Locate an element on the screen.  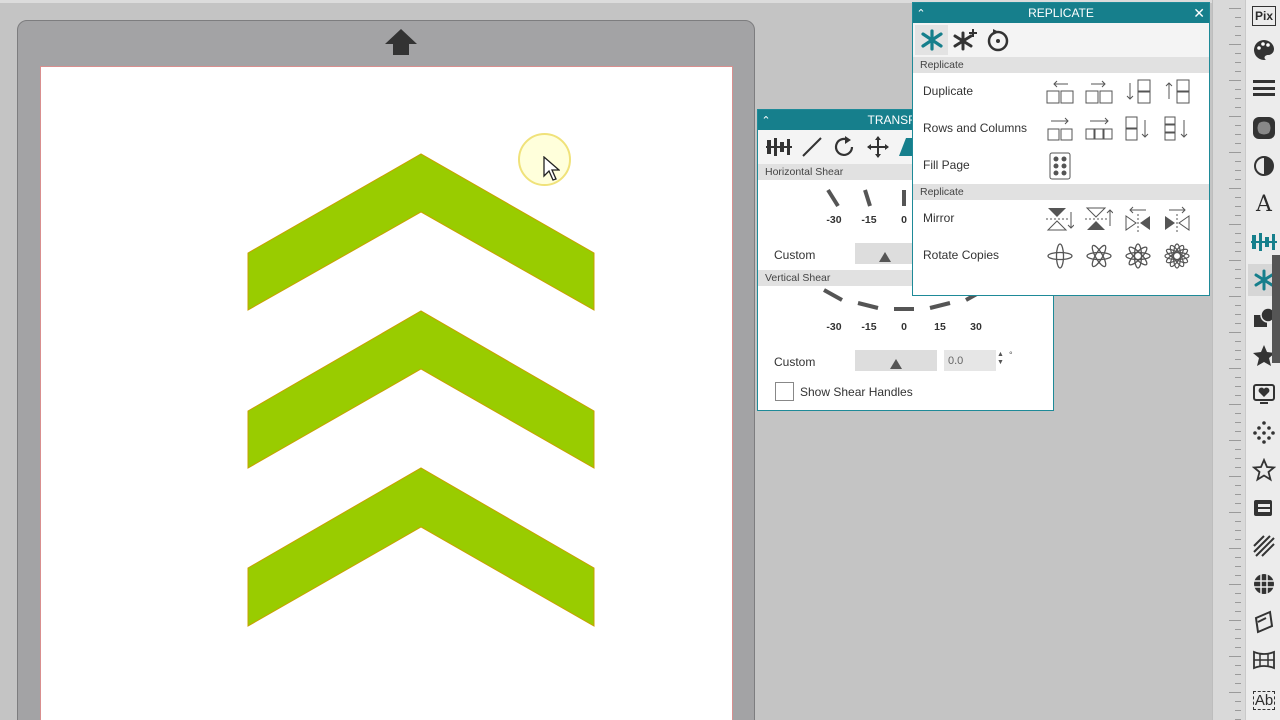
sketch-button is located at coordinates (1264, 470).